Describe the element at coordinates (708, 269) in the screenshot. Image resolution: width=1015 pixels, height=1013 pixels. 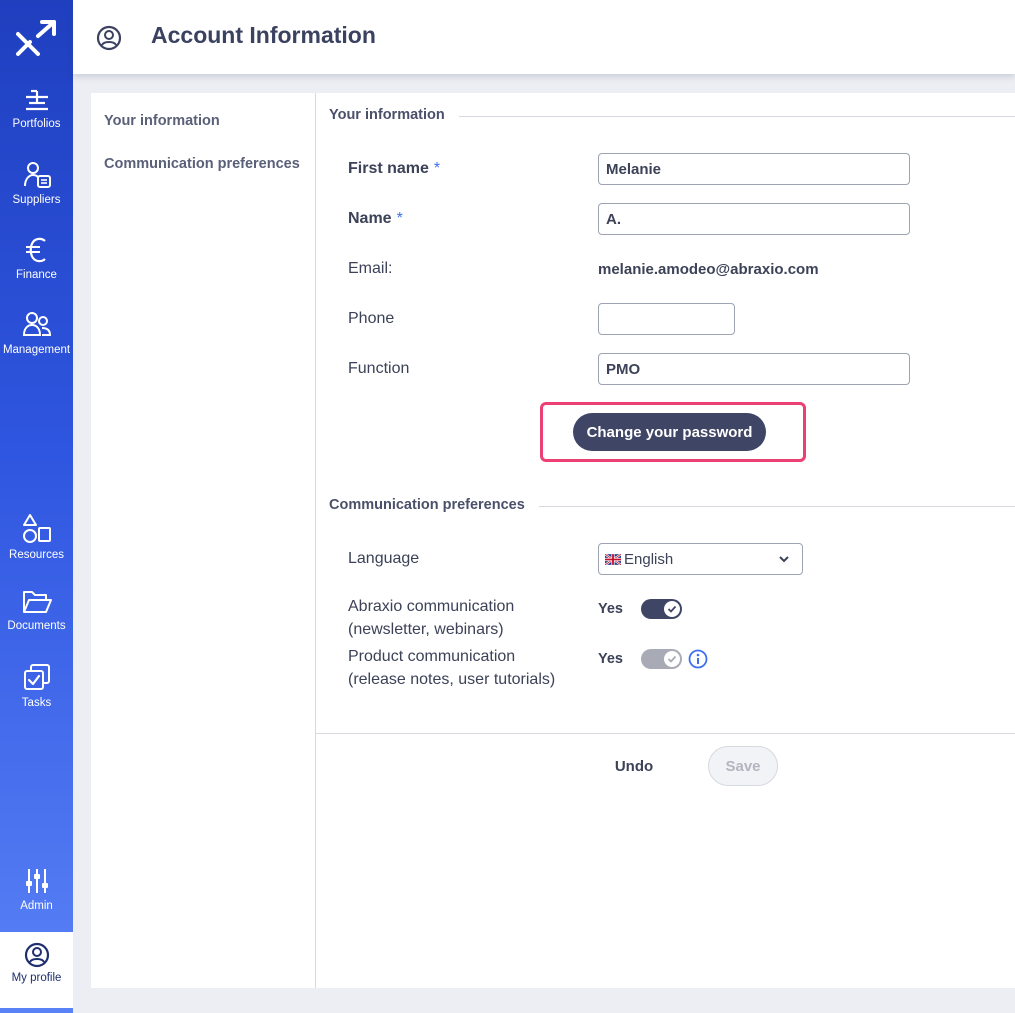
I see `email-value: melanie.amodeo@abraxio.com` at that location.